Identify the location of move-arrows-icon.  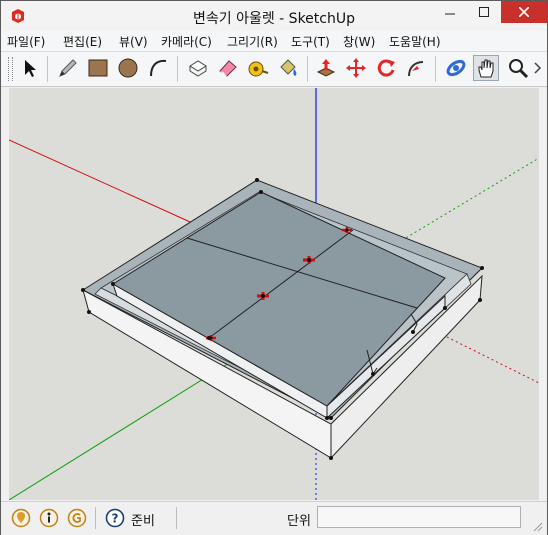
(356, 68).